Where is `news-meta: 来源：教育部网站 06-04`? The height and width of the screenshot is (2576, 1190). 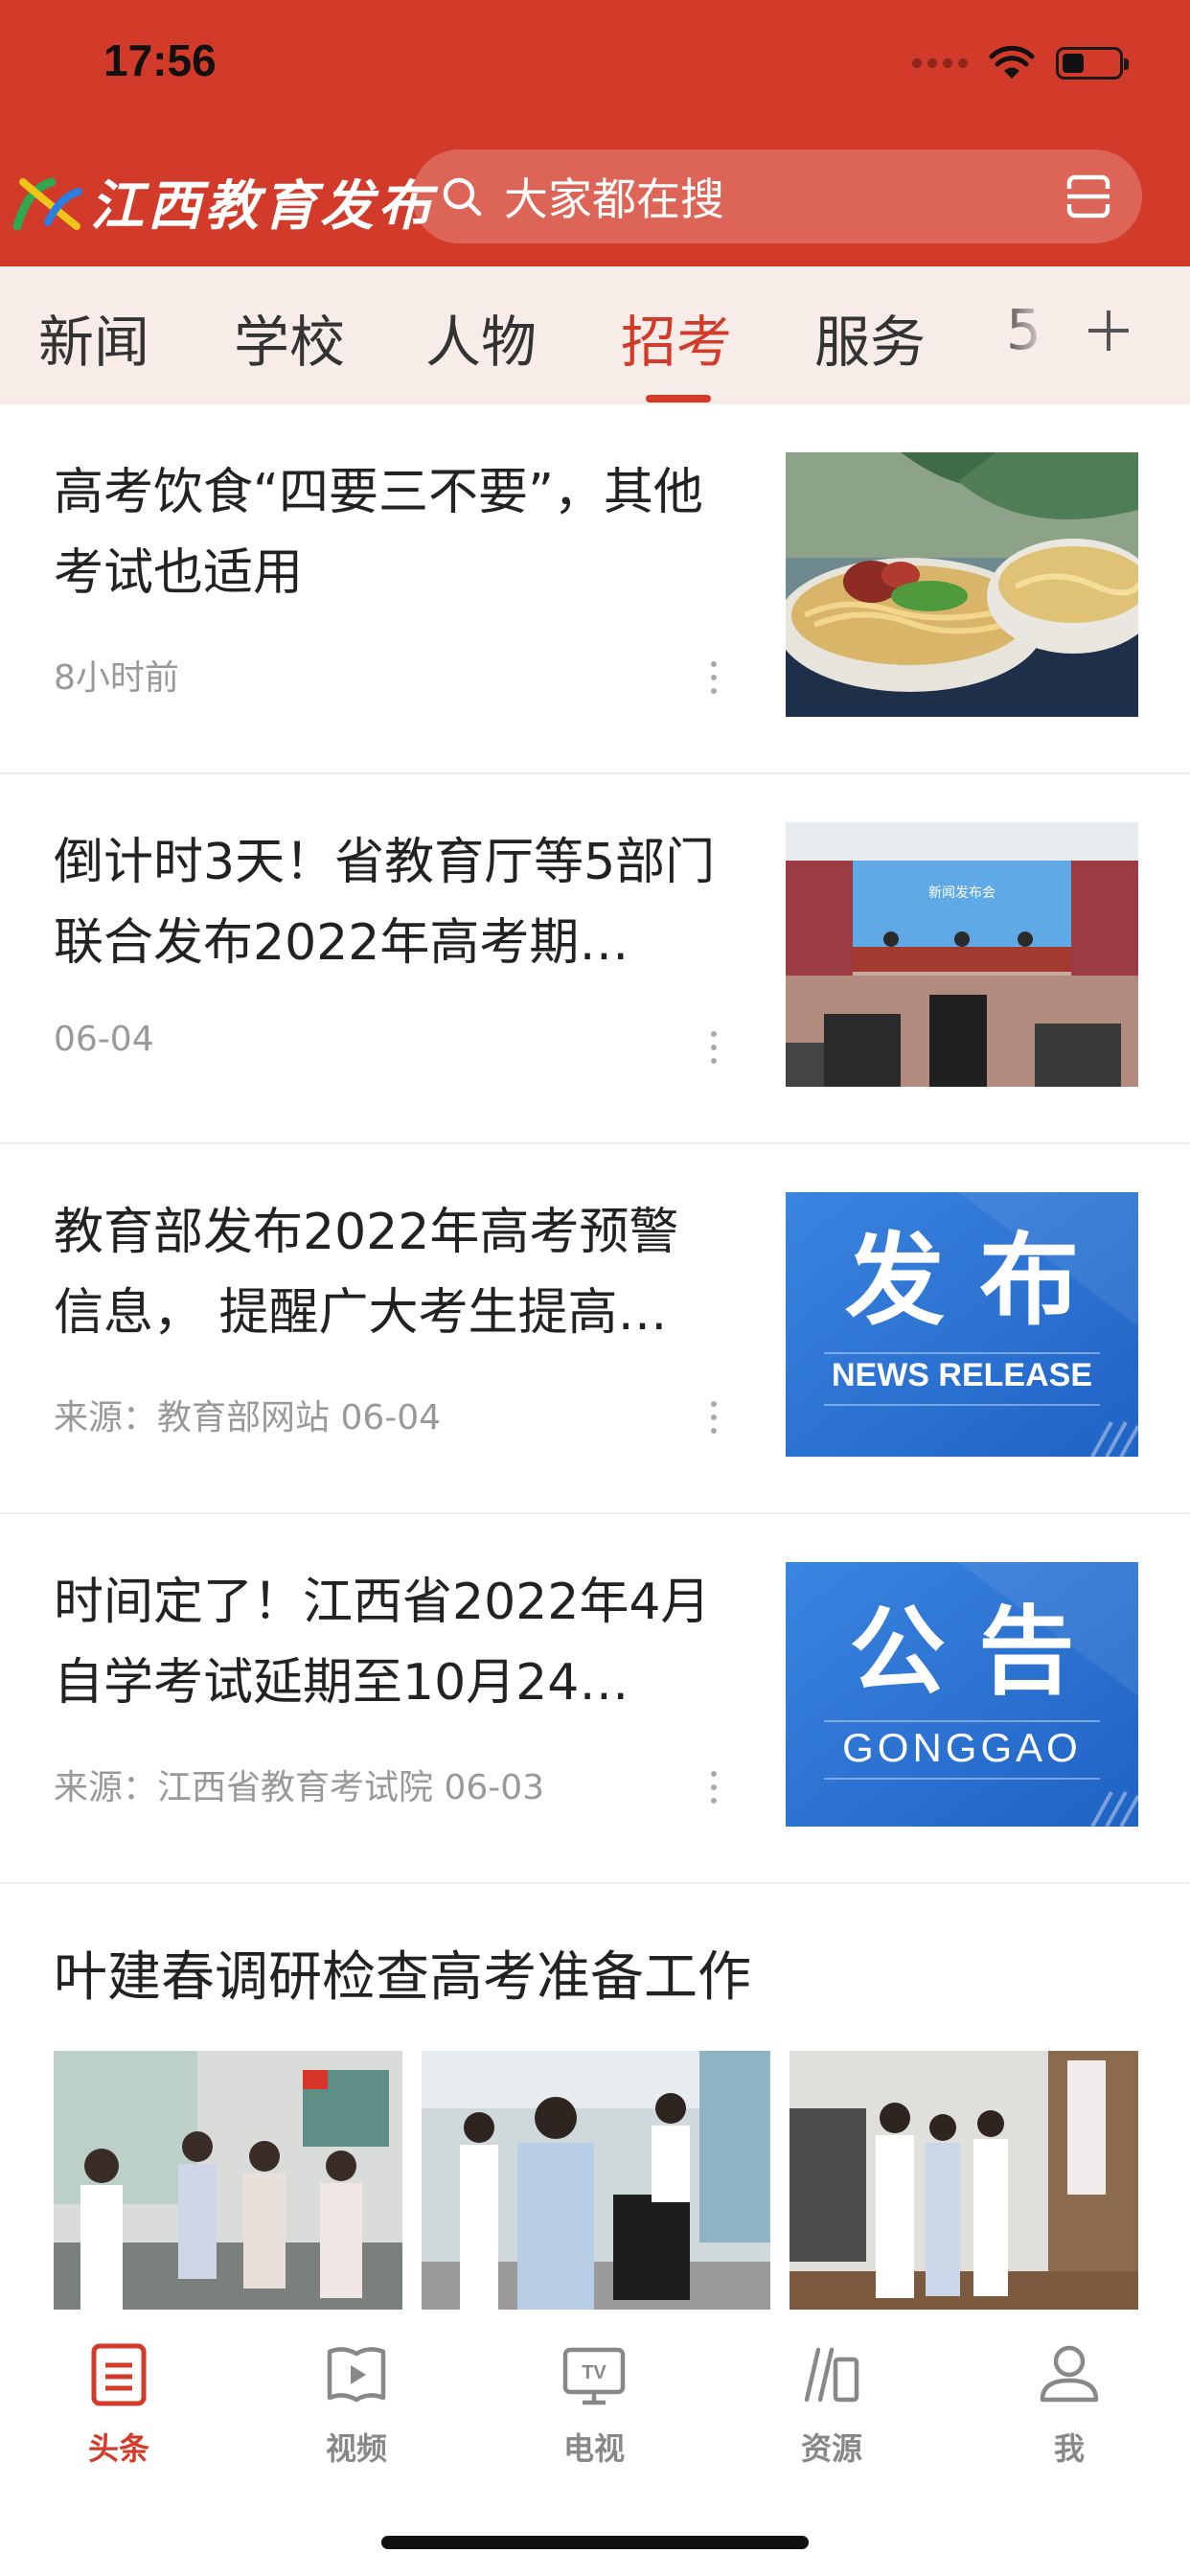
news-meta: 来源：教育部网站 06-04 is located at coordinates (248, 1418).